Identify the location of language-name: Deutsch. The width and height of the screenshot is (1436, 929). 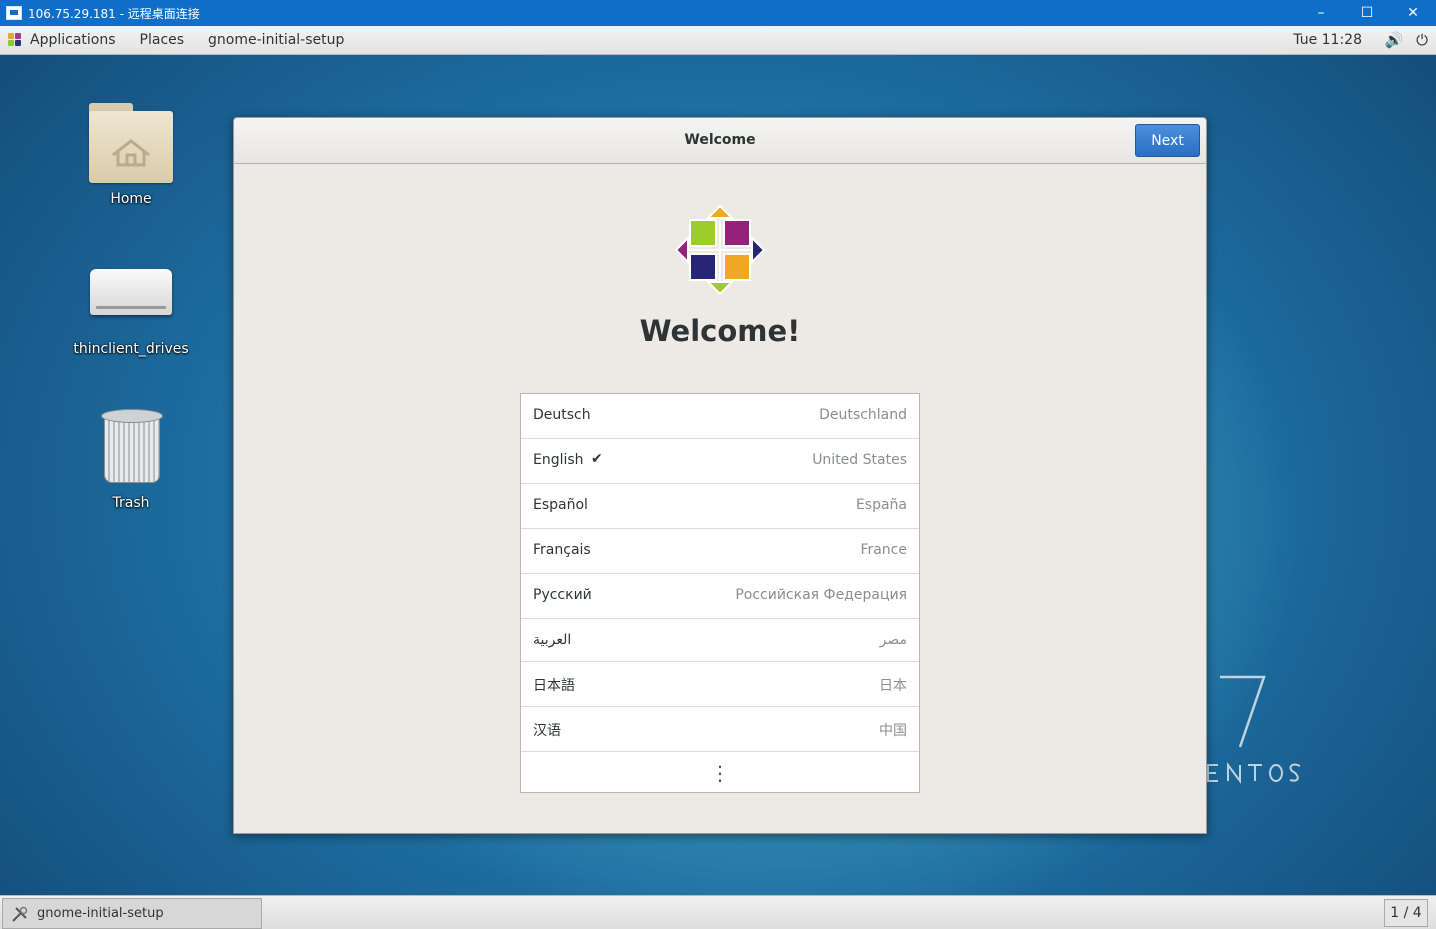
(562, 415).